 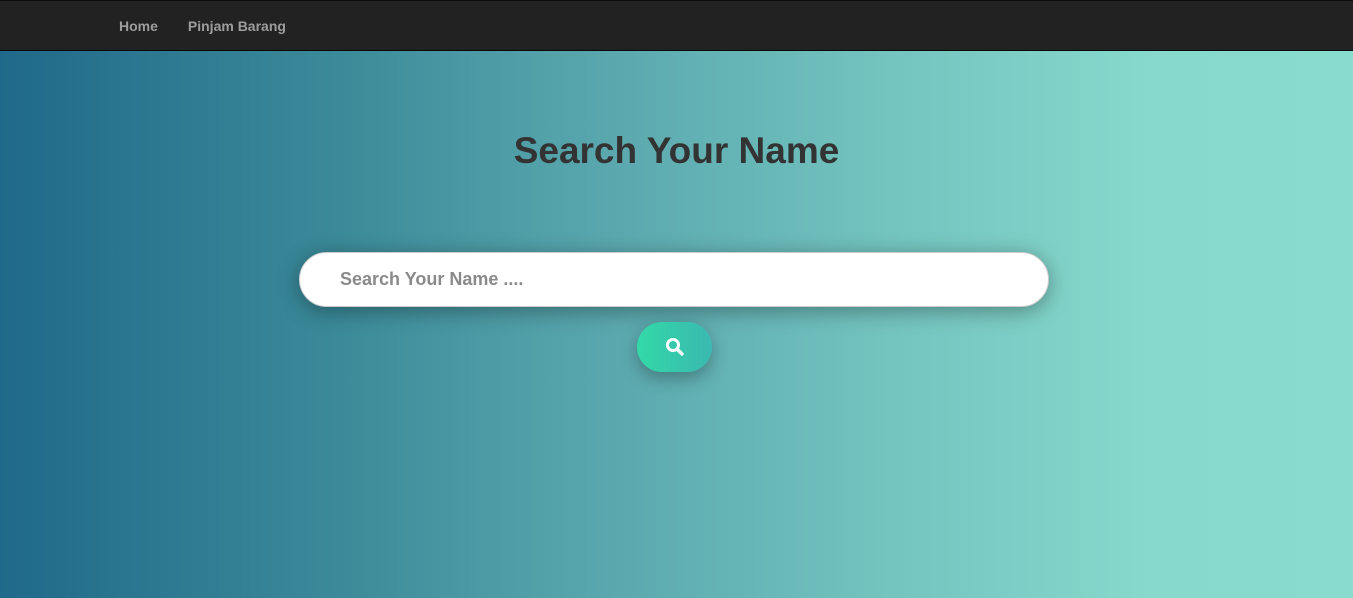 I want to click on search-icon, so click(x=675, y=347).